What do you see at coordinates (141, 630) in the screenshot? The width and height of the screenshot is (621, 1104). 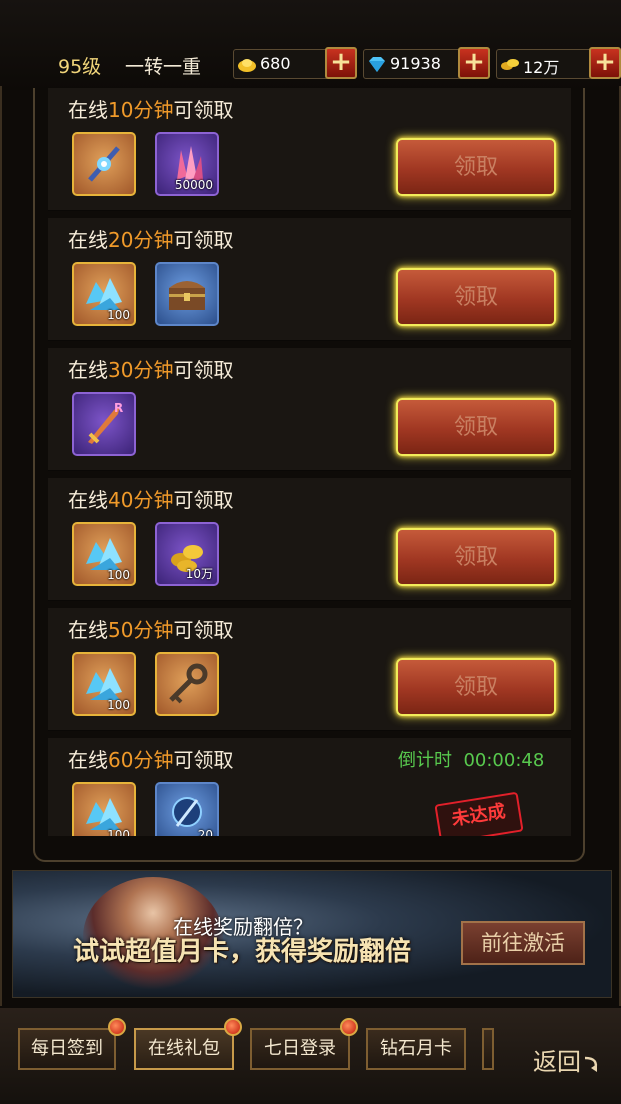 I see `reward-time: 50分钟` at bounding box center [141, 630].